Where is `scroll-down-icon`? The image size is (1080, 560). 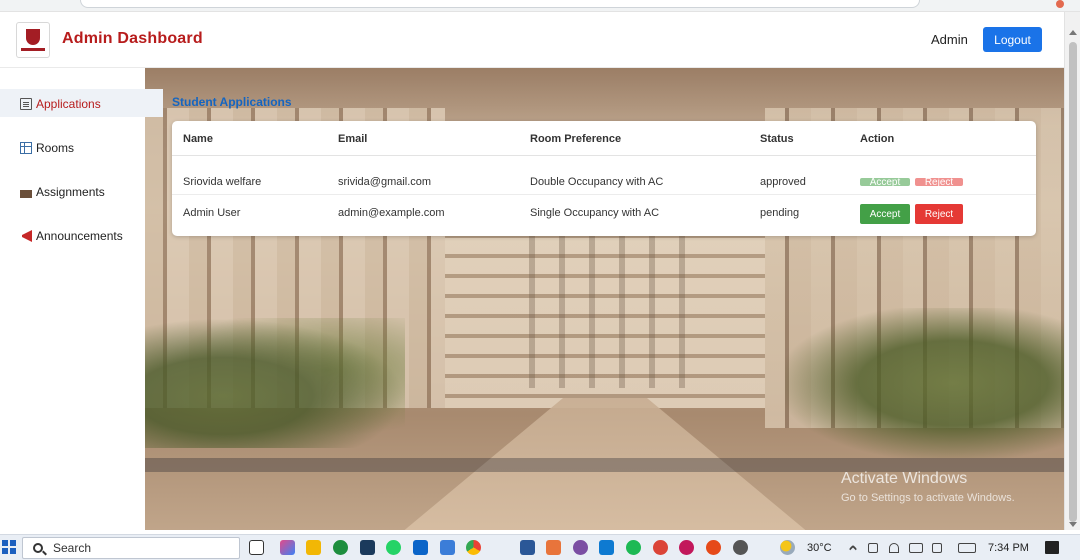
scroll-down-icon is located at coordinates (1073, 524).